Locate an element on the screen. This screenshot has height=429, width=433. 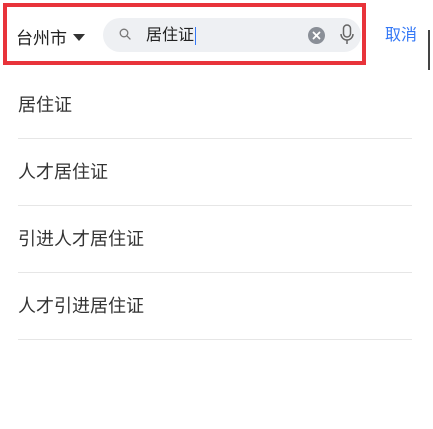
microphone-icon is located at coordinates (347, 35).